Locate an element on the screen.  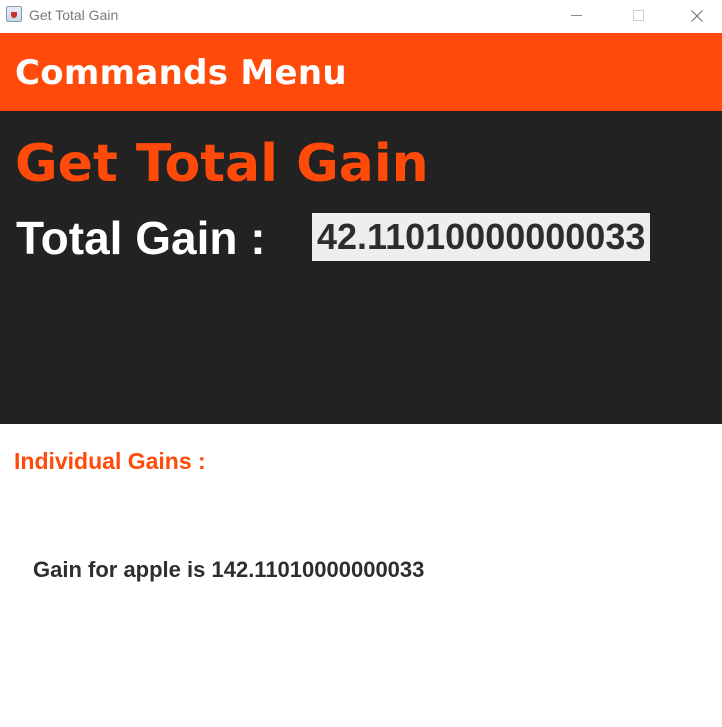
title-bar: Get Total Gain is located at coordinates (361, 15).